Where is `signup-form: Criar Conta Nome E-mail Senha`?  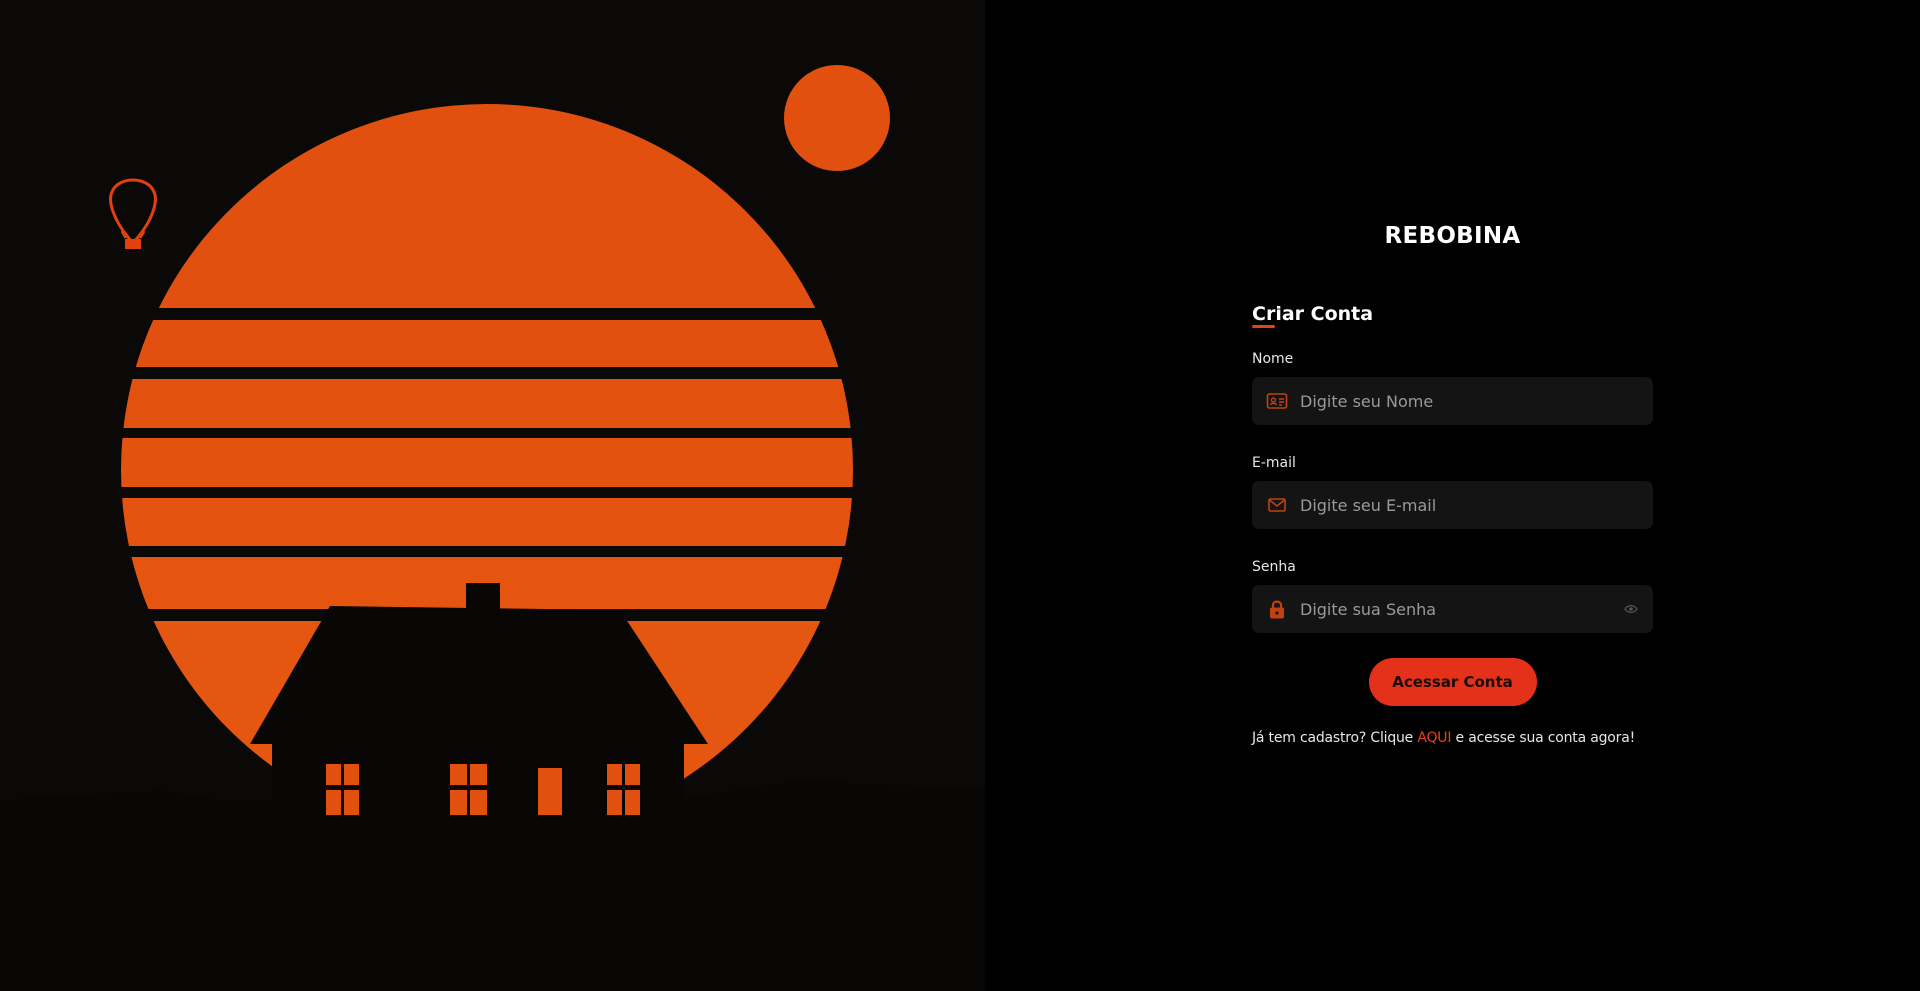
signup-form: Criar Conta Nome E-mail Senha is located at coordinates (1452, 523).